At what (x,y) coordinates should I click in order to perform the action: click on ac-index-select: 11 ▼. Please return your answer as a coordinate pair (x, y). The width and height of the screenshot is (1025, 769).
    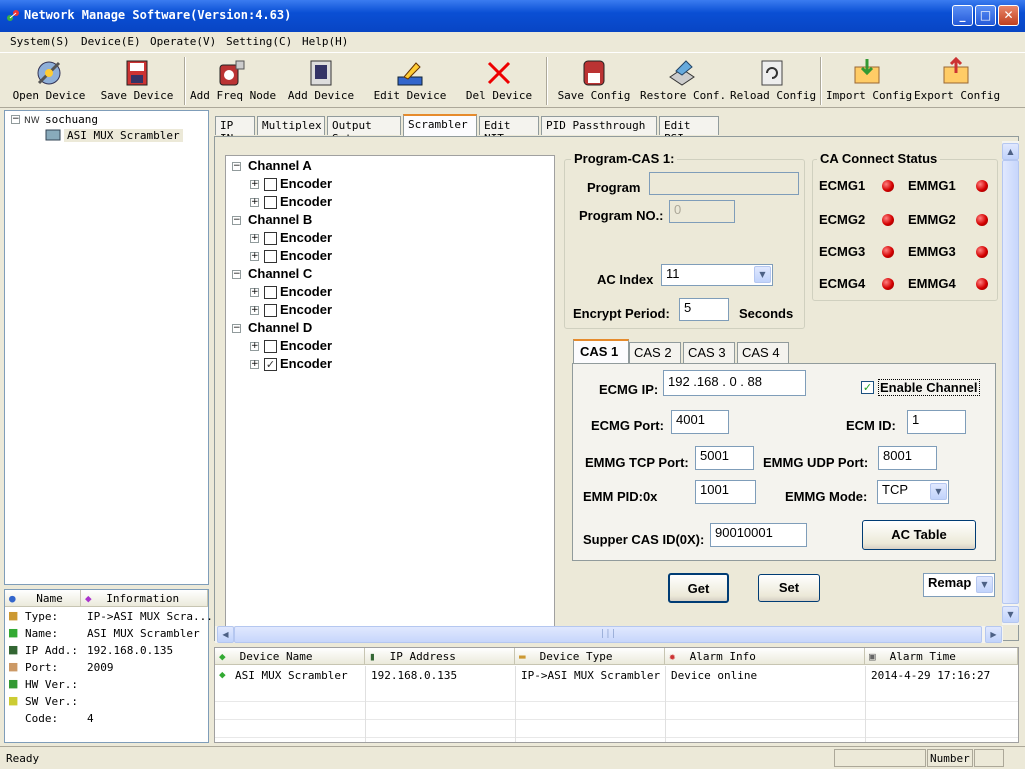
    Looking at the image, I should click on (717, 275).